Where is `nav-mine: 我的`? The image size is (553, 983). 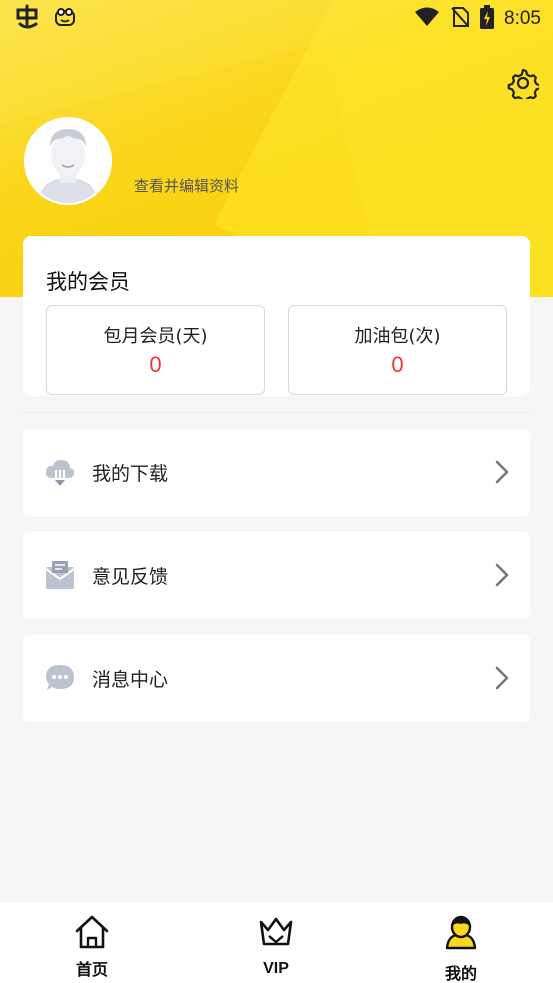 nav-mine: 我的 is located at coordinates (461, 942).